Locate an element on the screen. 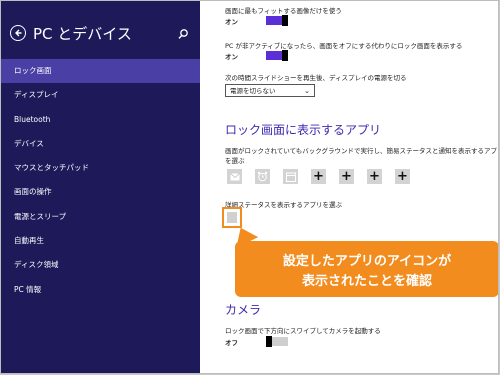 This screenshot has width=500, height=375. search-icon is located at coordinates (183, 34).